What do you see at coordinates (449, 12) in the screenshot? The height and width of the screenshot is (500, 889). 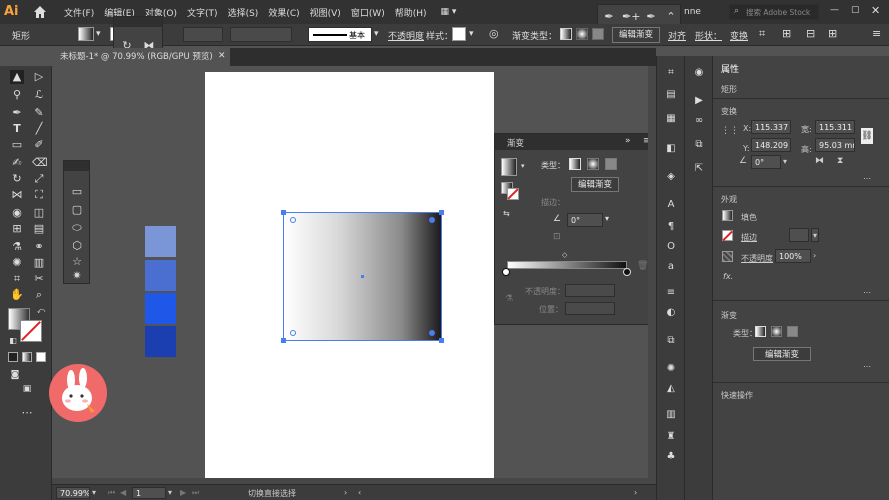 I see `workspace-switcher-icon: ▦ ▾` at bounding box center [449, 12].